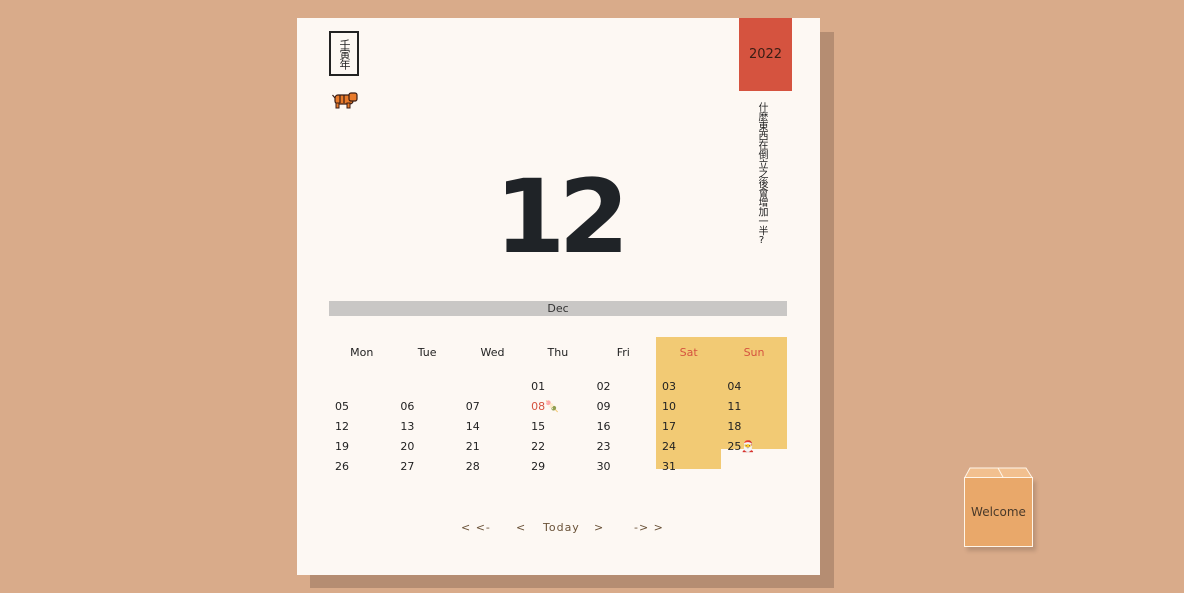 The height and width of the screenshot is (593, 1184). Describe the element at coordinates (557, 467) in the screenshot. I see `day-cell: 29` at that location.